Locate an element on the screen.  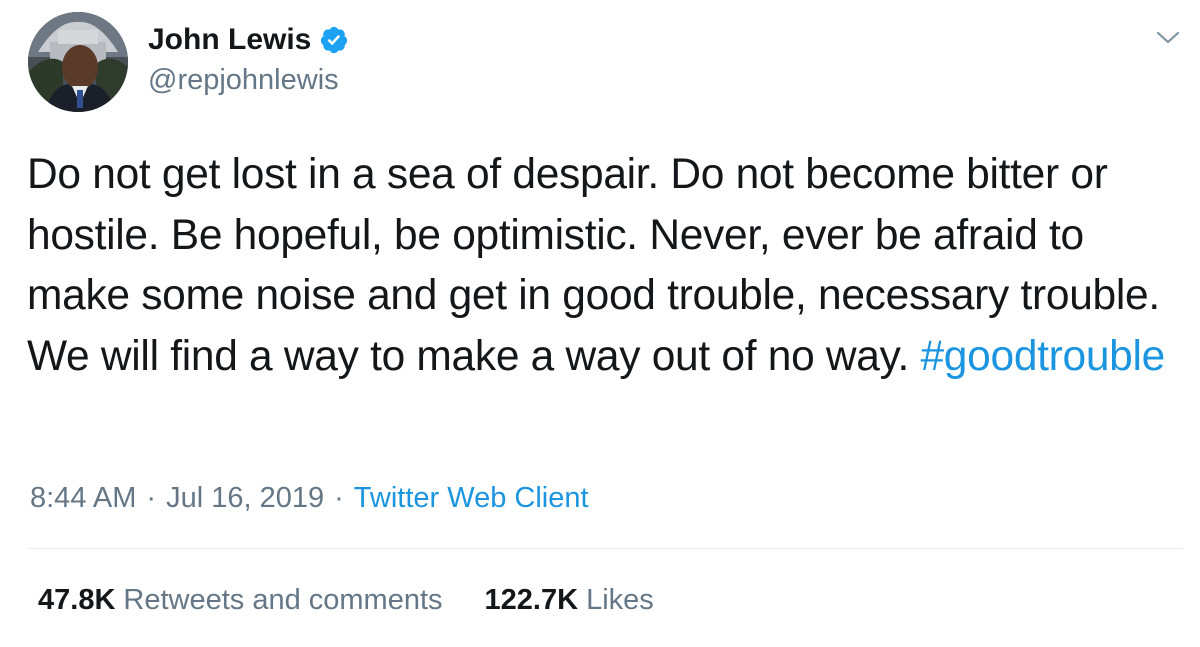
likes-label: Likes is located at coordinates (620, 600).